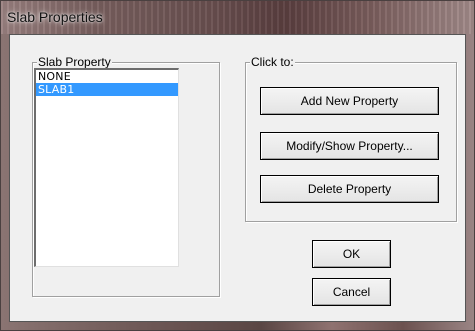  I want to click on ok-button: OK, so click(351, 254).